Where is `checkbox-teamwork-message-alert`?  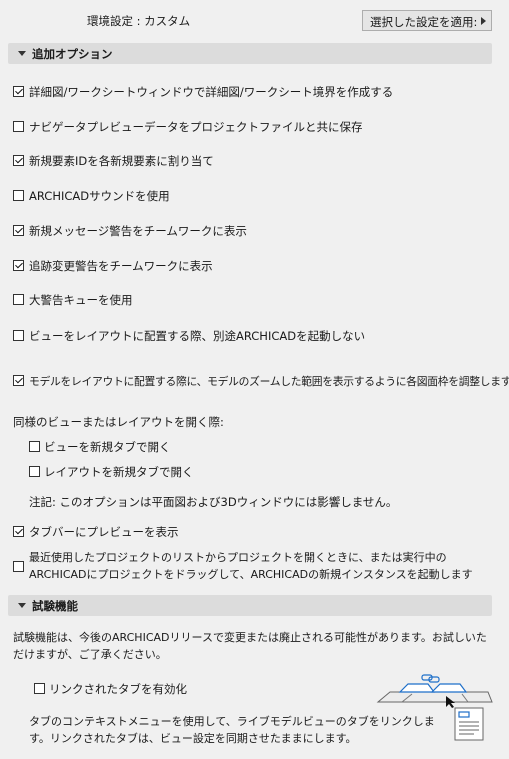
checkbox-teamwork-message-alert is located at coordinates (18, 230).